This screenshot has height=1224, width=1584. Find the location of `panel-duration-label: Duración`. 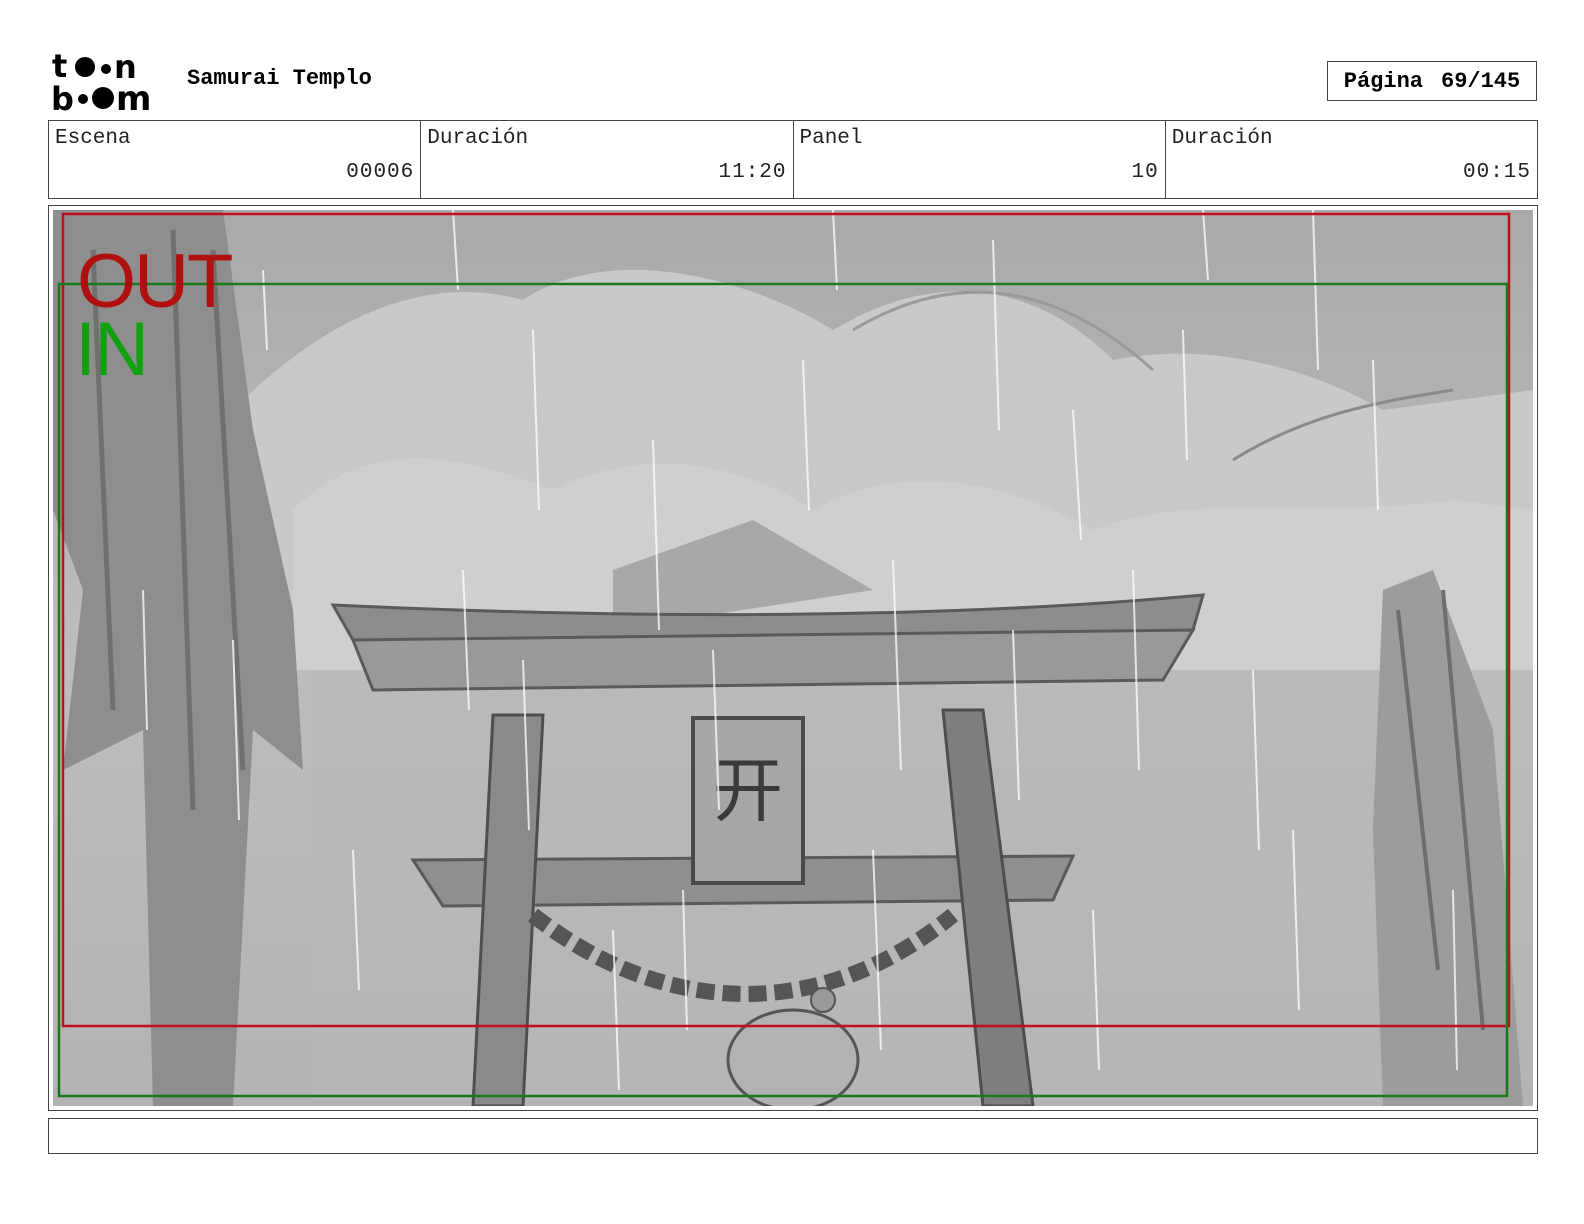

panel-duration-label: Duración is located at coordinates (1222, 138).